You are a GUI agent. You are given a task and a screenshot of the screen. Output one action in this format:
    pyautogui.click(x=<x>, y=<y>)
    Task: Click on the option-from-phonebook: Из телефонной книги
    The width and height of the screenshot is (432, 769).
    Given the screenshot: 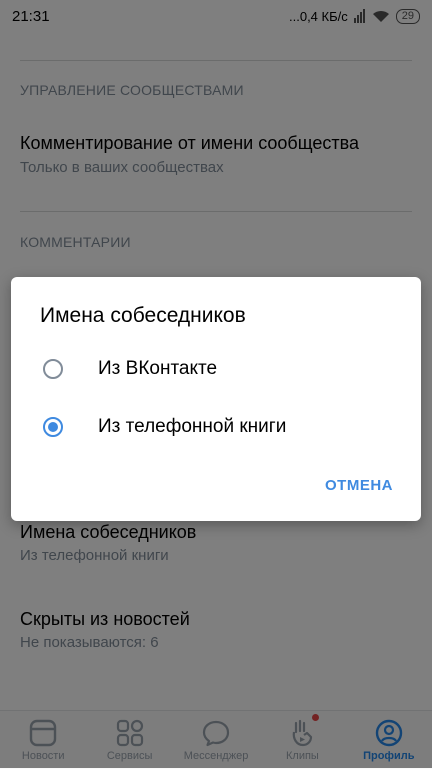 What is the action you would take?
    pyautogui.click(x=216, y=427)
    